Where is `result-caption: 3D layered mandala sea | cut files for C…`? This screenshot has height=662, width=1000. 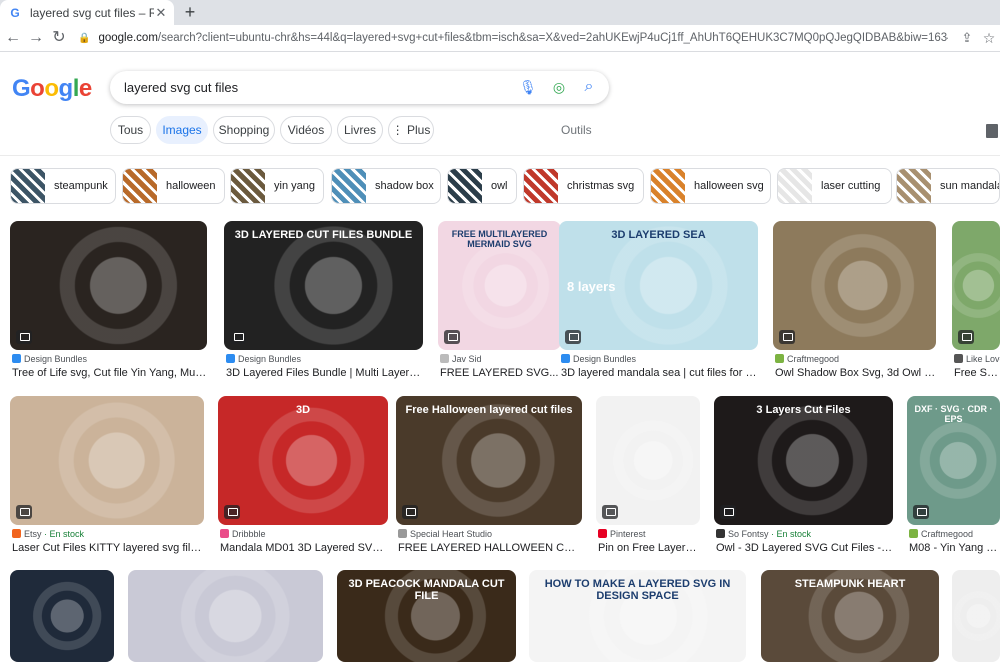
result-caption: 3D layered mandala sea | cut files for C… is located at coordinates (659, 373).